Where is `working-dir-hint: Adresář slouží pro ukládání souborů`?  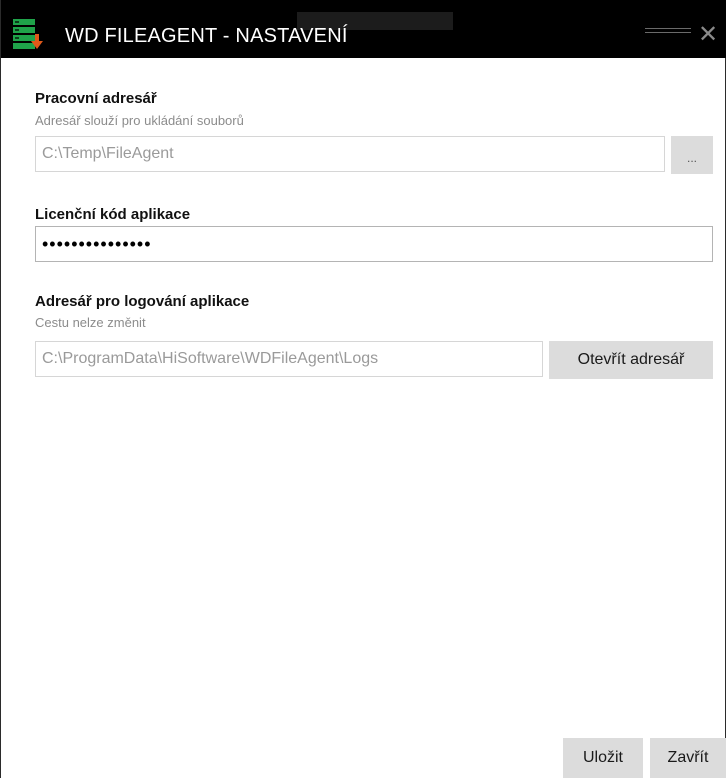
working-dir-hint: Adresář slouží pro ukládání souborů is located at coordinates (139, 120).